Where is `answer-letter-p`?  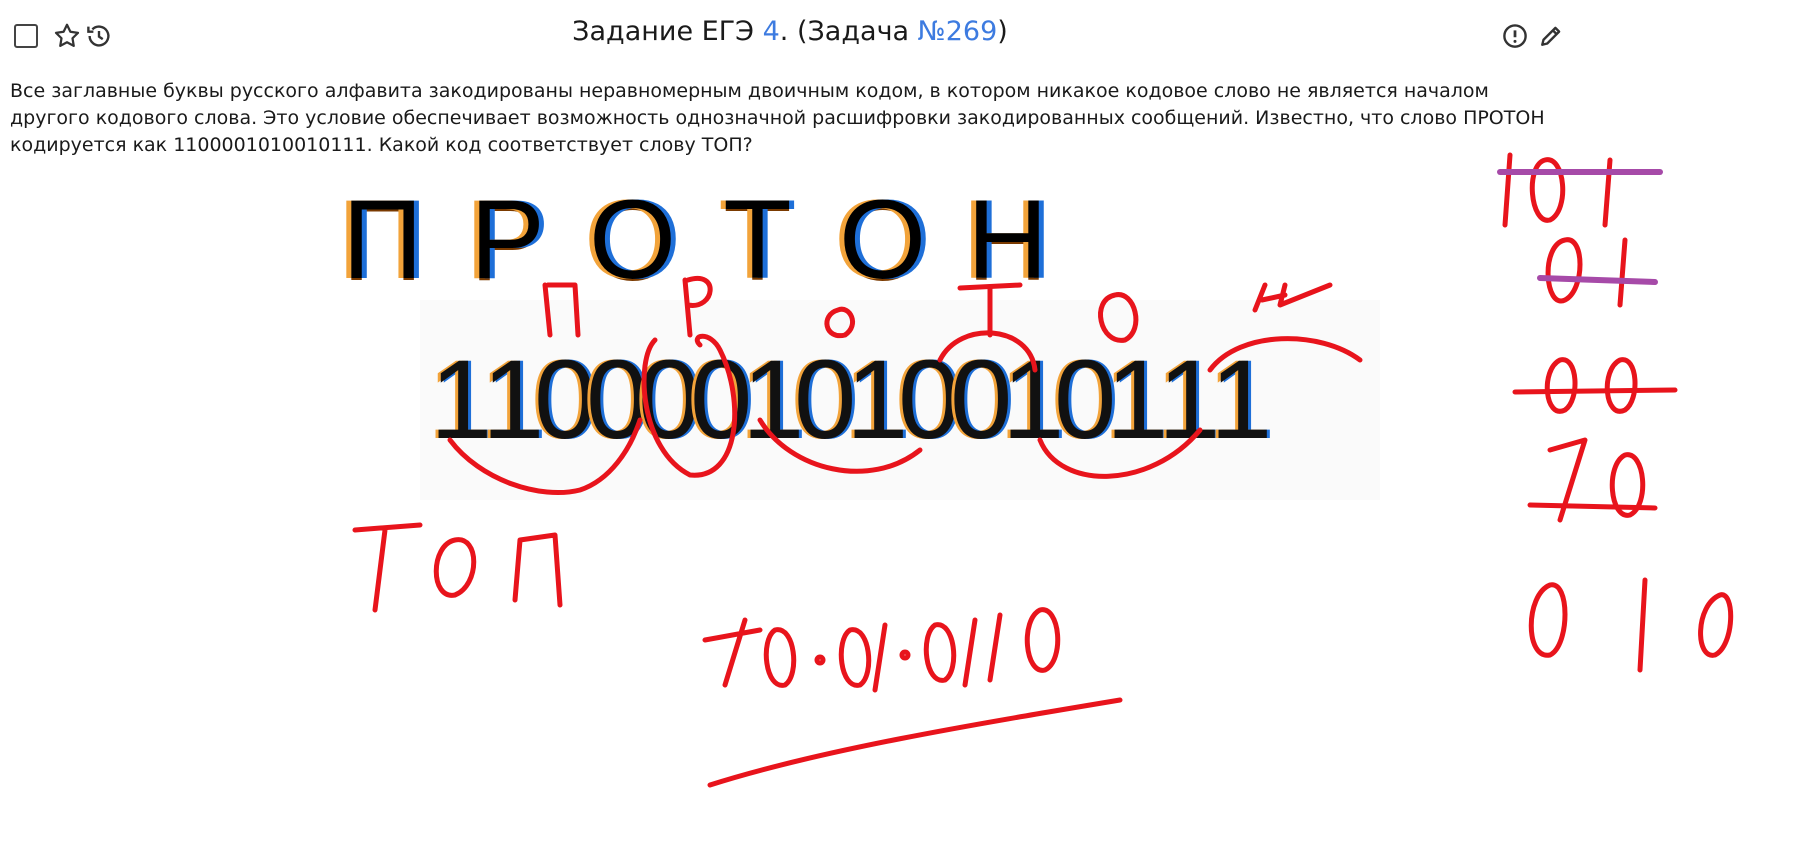 answer-letter-p is located at coordinates (537, 570).